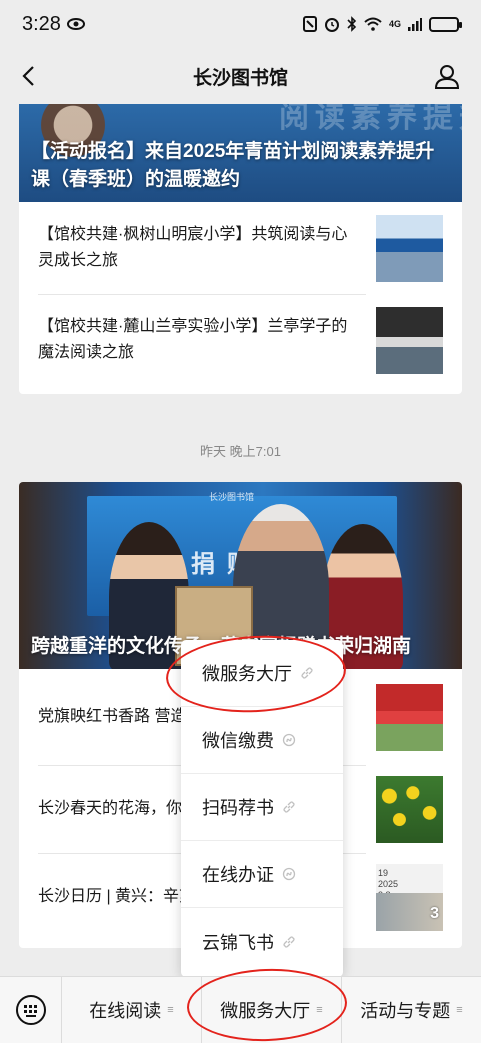 Image resolution: width=481 pixels, height=1043 pixels. Describe the element at coordinates (125, 1011) in the screenshot. I see `bottom-menu-label: 在线阅读` at that location.